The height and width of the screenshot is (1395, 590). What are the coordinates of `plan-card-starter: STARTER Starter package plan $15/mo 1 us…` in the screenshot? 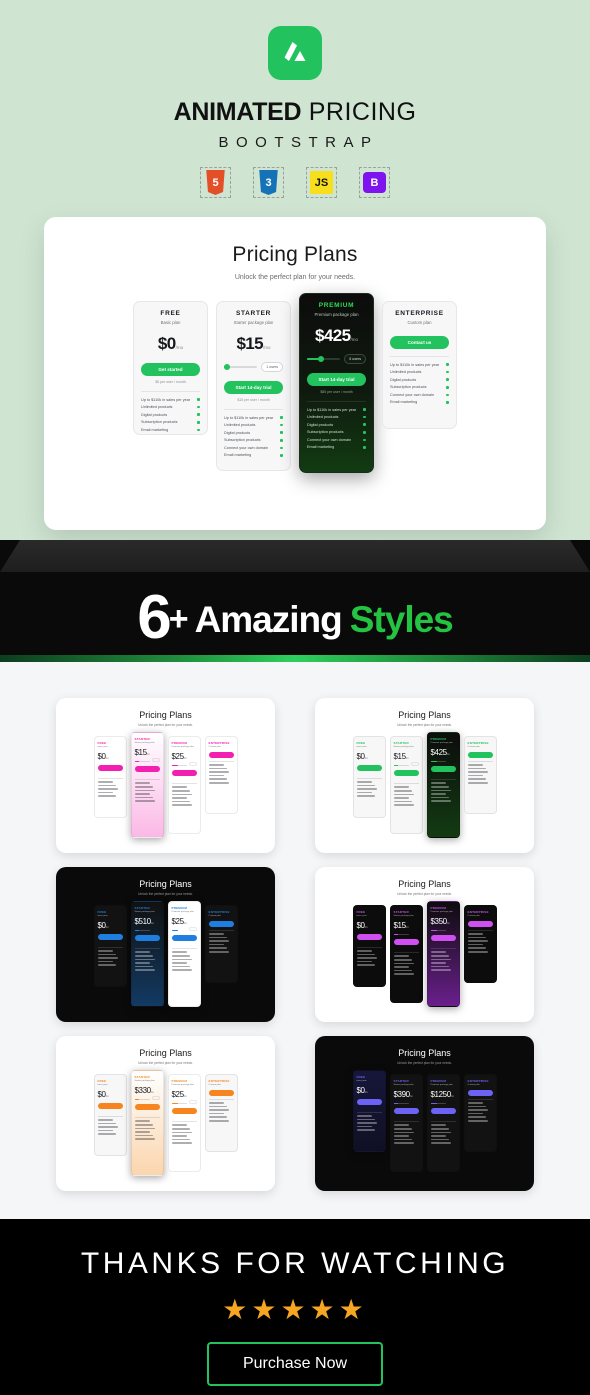 It's located at (253, 386).